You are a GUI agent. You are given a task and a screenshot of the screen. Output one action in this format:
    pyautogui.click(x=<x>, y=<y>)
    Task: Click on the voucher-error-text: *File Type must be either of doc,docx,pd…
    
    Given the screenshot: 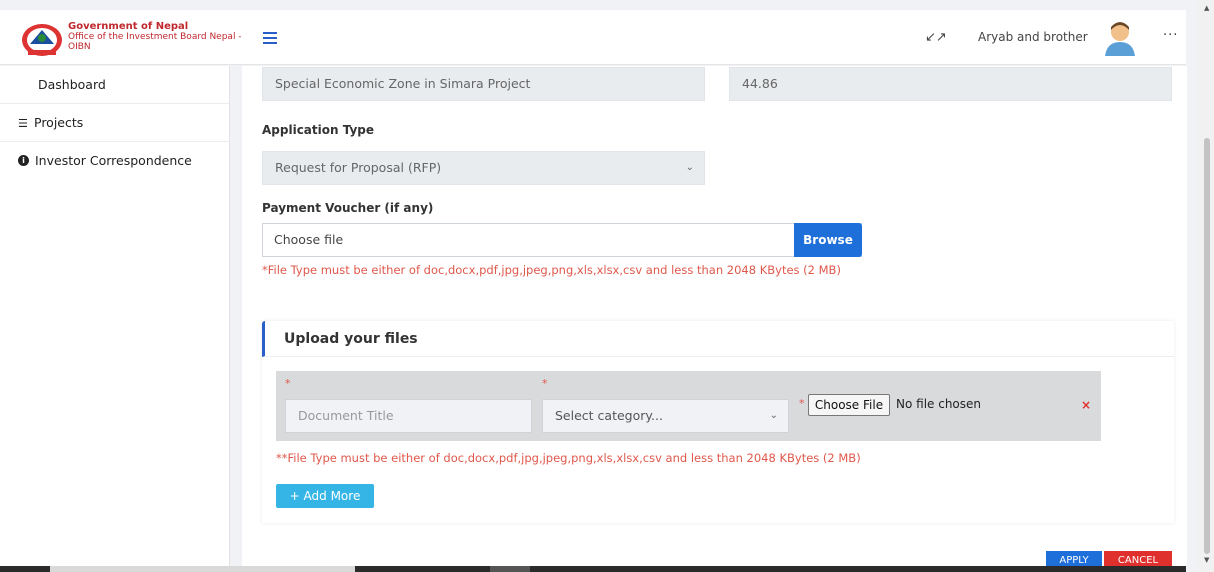 What is the action you would take?
    pyautogui.click(x=551, y=270)
    